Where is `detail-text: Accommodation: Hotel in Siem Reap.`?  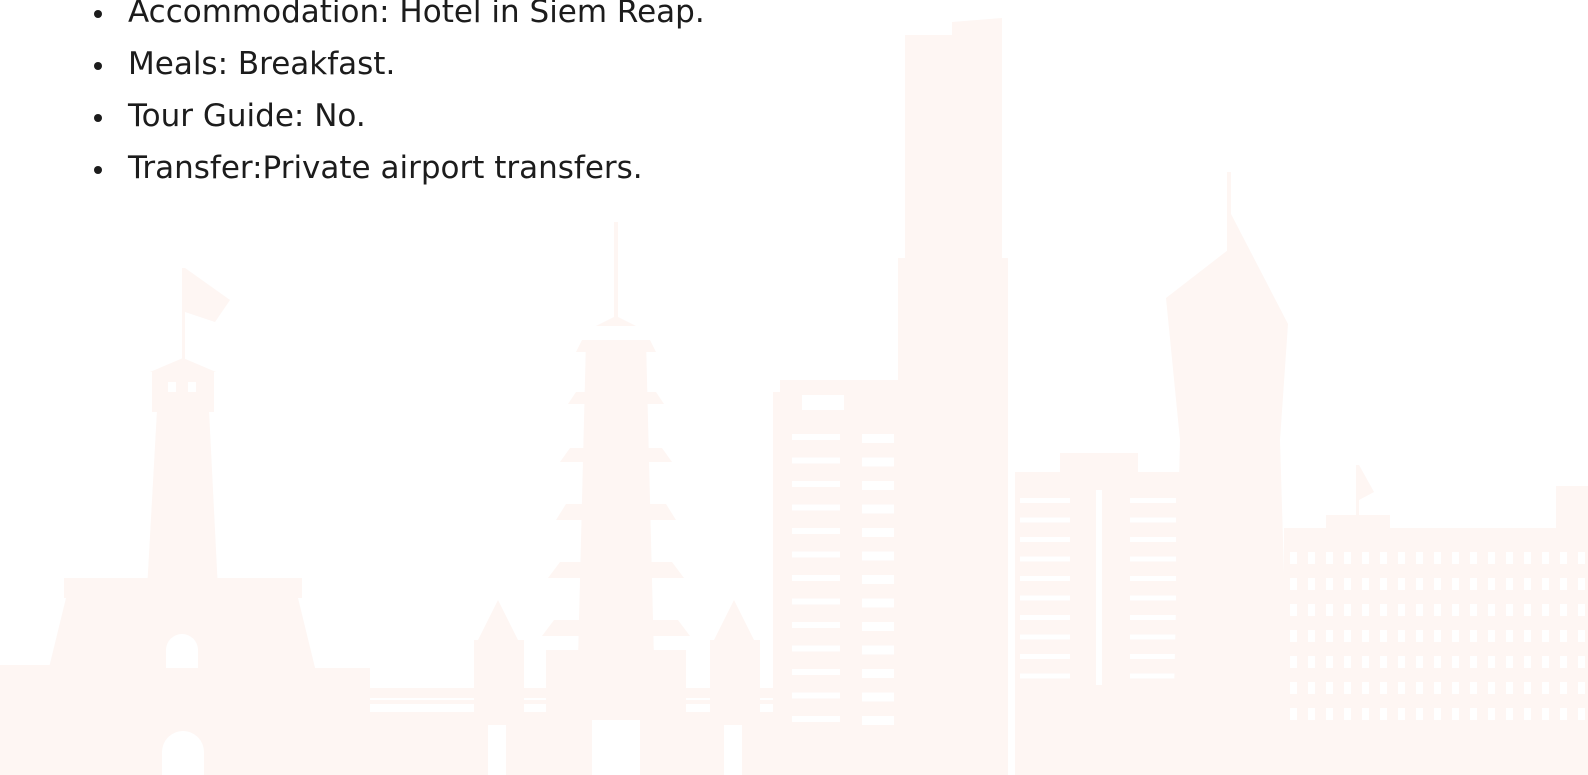
detail-text: Accommodation: Hotel in Siem Reap. is located at coordinates (416, 15).